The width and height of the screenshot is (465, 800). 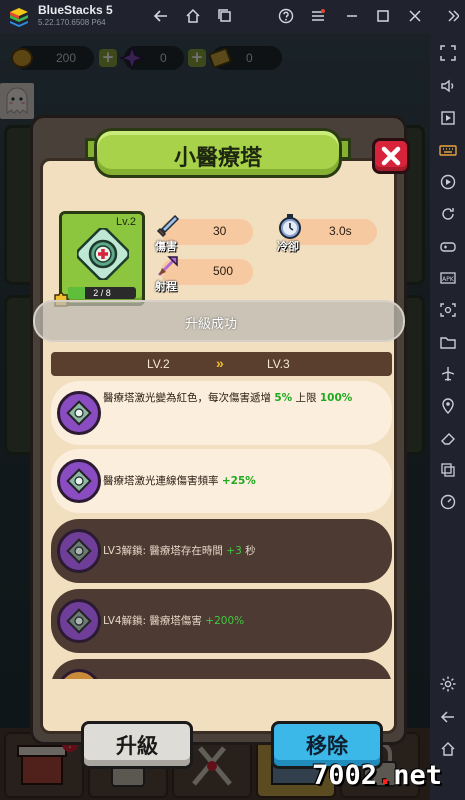 I want to click on upgrade-text-2: 醫療塔激光連線傷害頻率 +25%, so click(x=179, y=481).